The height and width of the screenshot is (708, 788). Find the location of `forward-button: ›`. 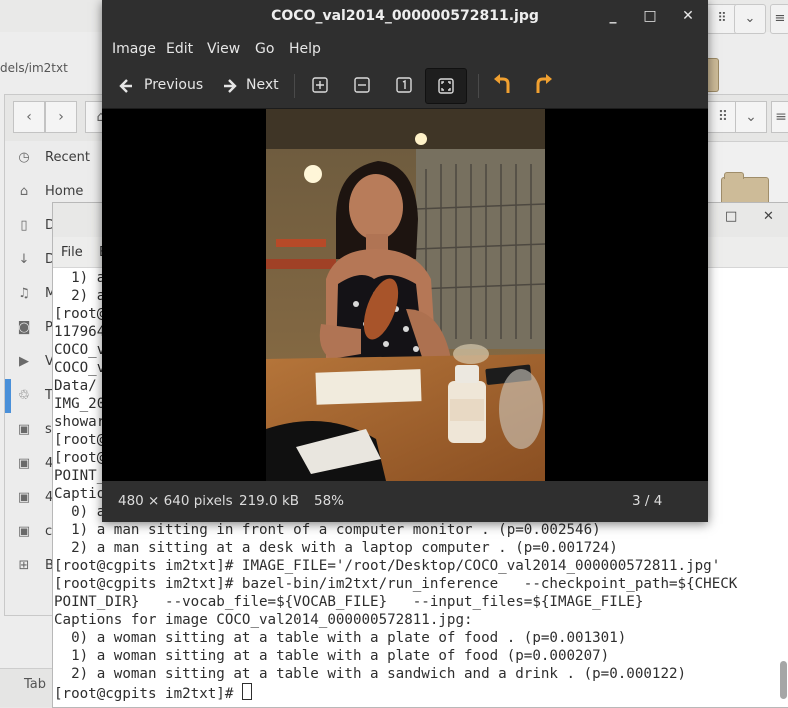

forward-button: › is located at coordinates (61, 117).